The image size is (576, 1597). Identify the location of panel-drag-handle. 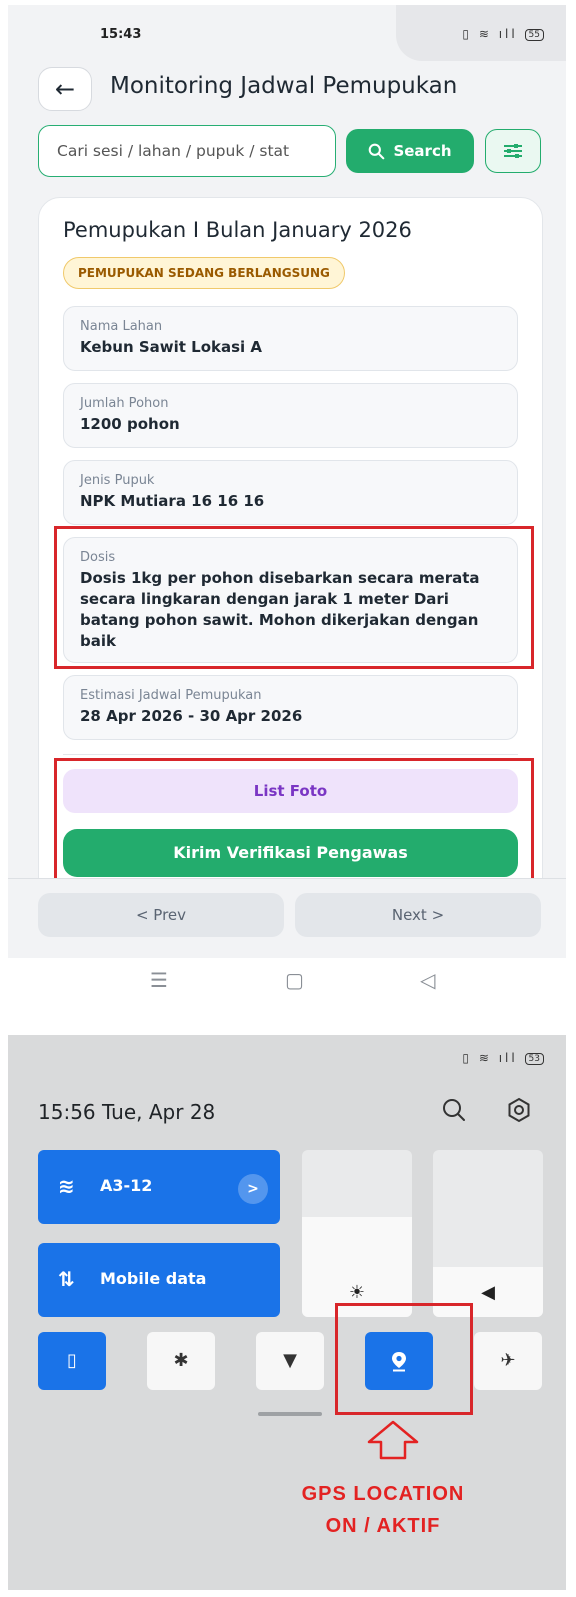
(290, 1414).